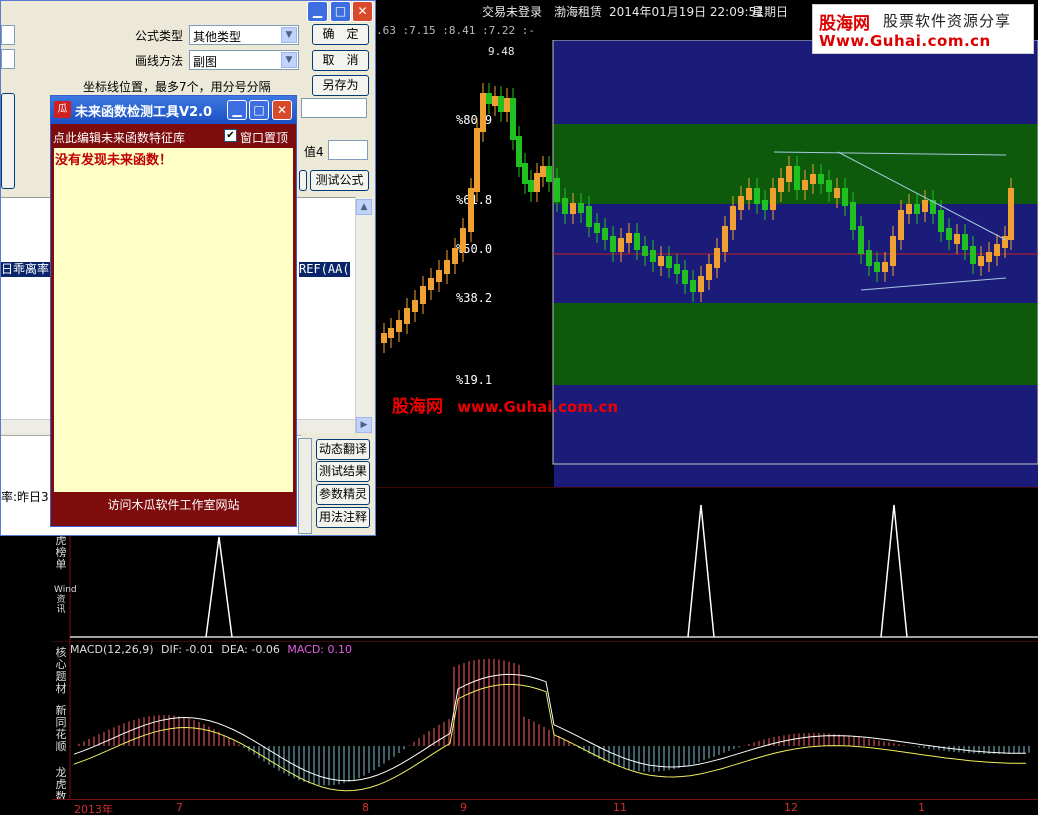 The height and width of the screenshot is (815, 1038). What do you see at coordinates (319, 649) in the screenshot?
I see `macd-value: MACD: 0.10` at bounding box center [319, 649].